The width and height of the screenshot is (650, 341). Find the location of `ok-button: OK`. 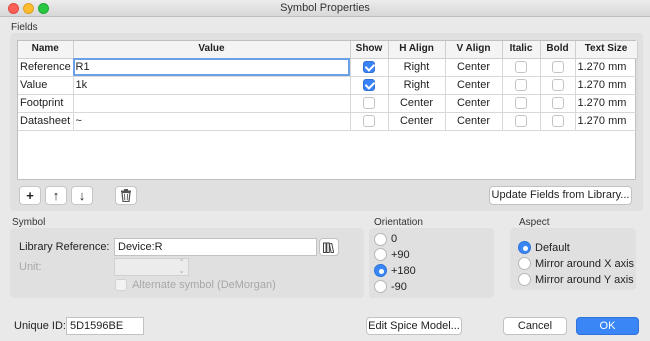

ok-button: OK is located at coordinates (607, 326).